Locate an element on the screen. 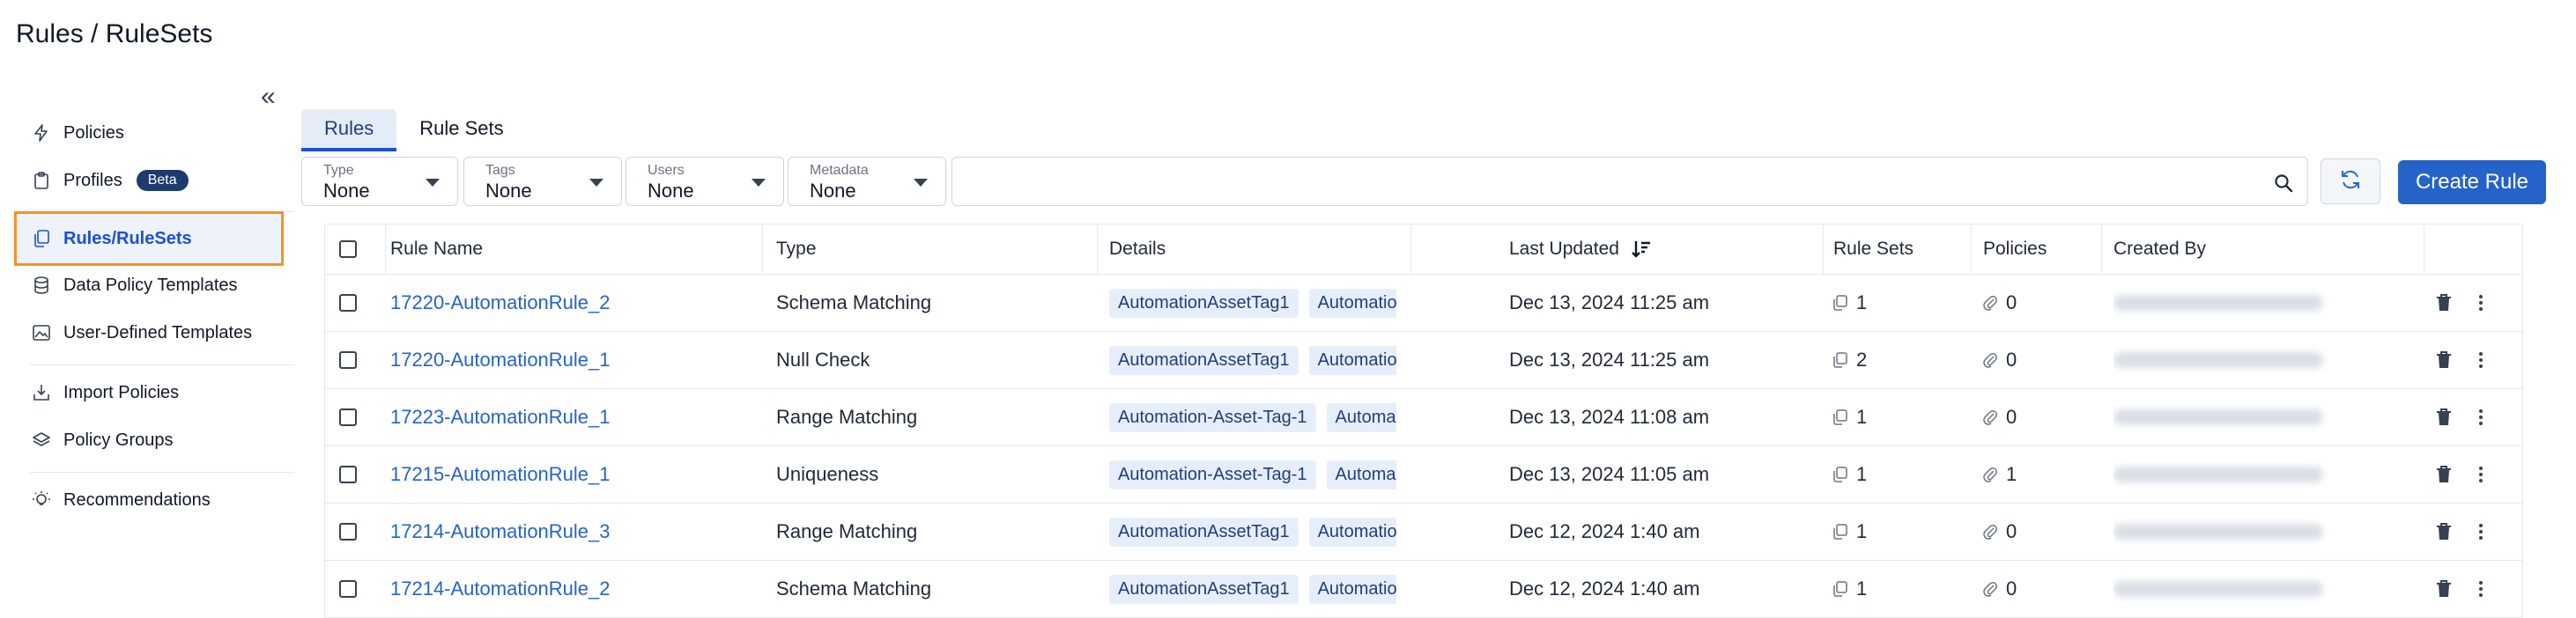  rule-name-link: 17215-AutomationRule_1 is located at coordinates (501, 474).